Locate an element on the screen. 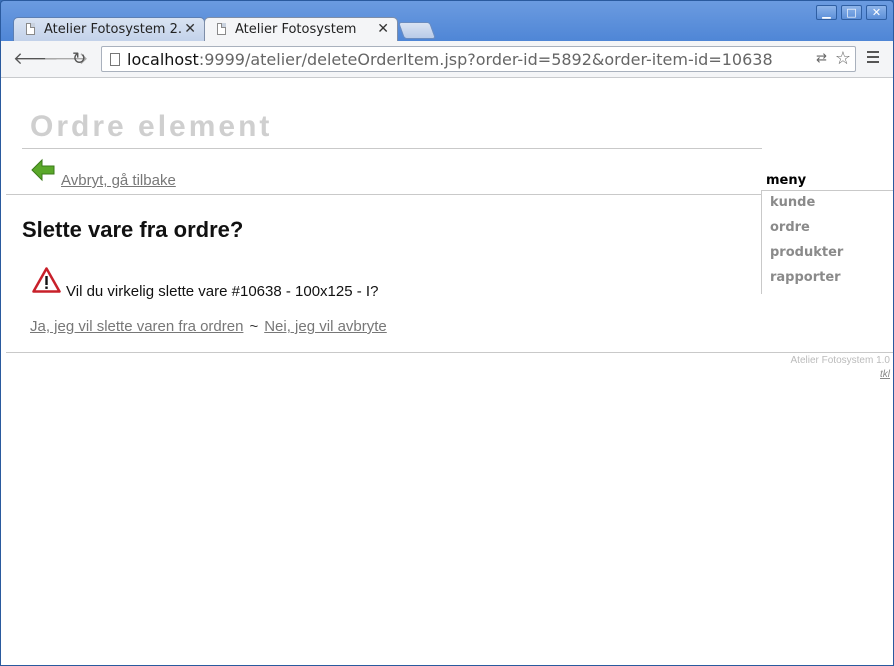  back-arrow-icon is located at coordinates (43, 170).